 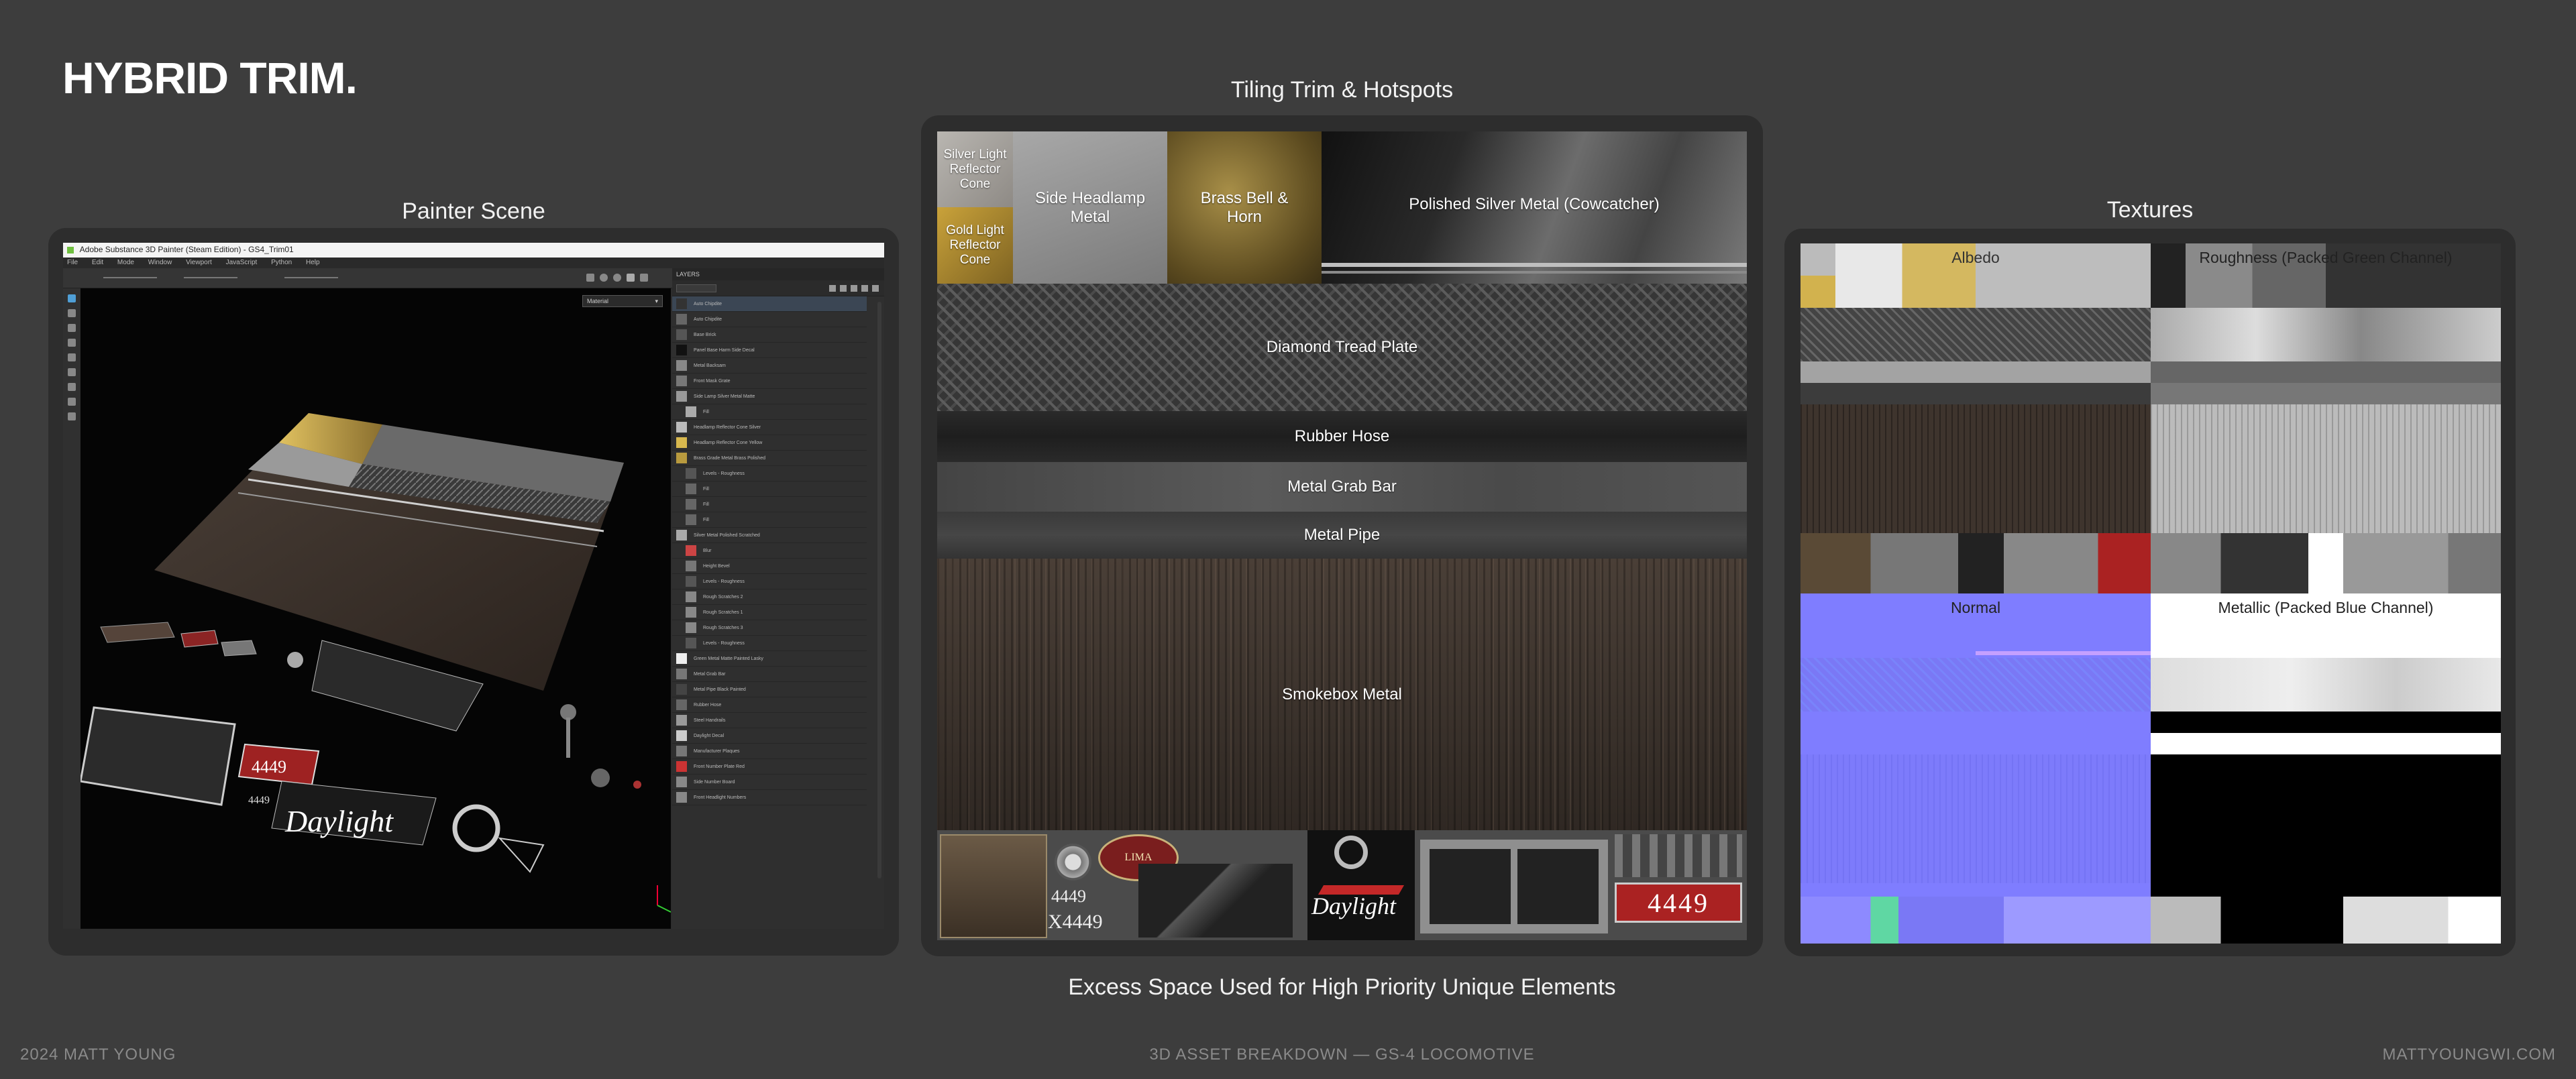 What do you see at coordinates (2469, 1054) in the screenshot?
I see `footer-website: MATTYOUNGWI.COM` at bounding box center [2469, 1054].